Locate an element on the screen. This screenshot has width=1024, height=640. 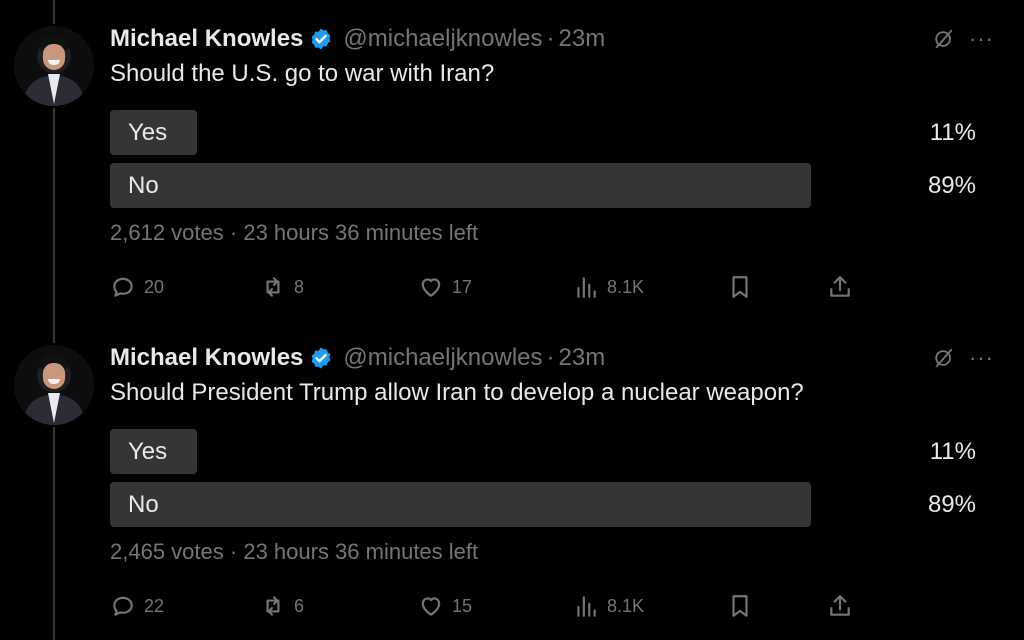
reply-count: 20 is located at coordinates (154, 286).